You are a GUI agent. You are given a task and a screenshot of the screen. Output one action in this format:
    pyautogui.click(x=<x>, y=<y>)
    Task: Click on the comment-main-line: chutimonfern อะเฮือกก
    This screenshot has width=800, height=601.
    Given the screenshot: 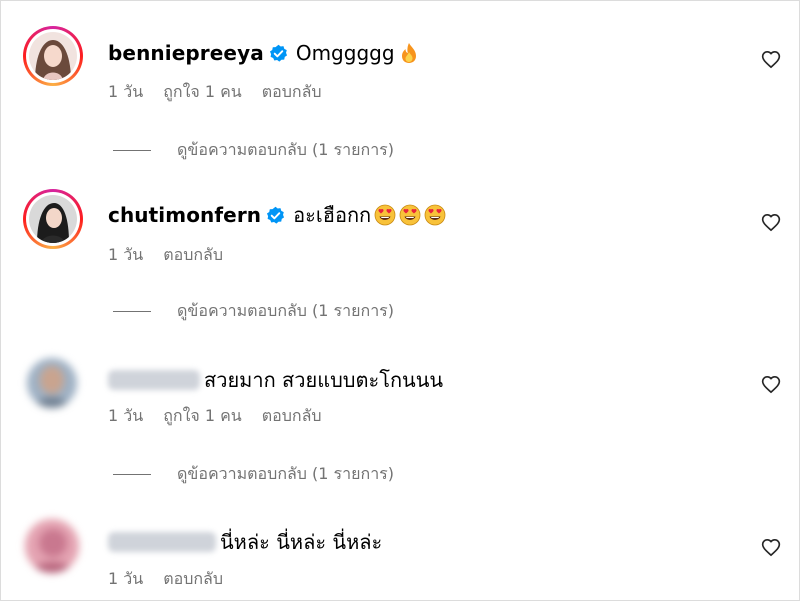 What is the action you would take?
    pyautogui.click(x=277, y=215)
    